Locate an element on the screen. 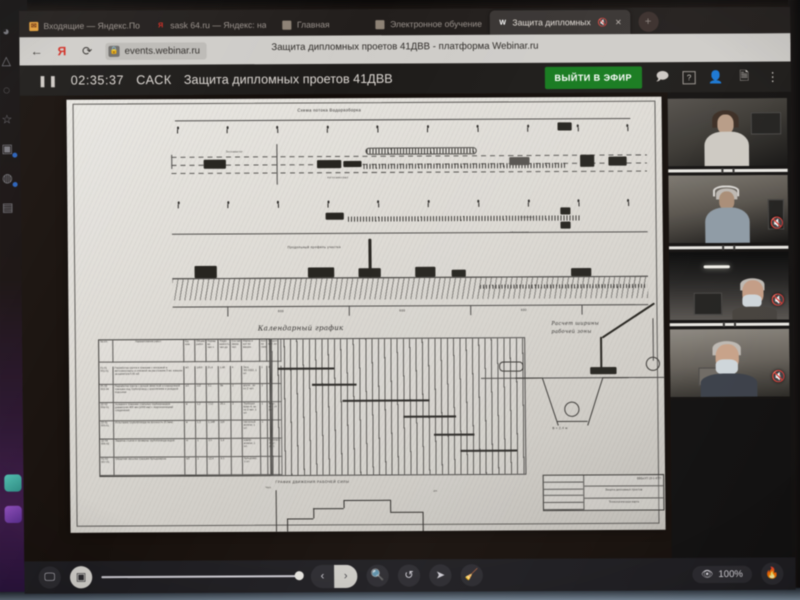 Image resolution: width=800 pixels, height=600 pixels. flame-icon: 🔥 is located at coordinates (772, 573).